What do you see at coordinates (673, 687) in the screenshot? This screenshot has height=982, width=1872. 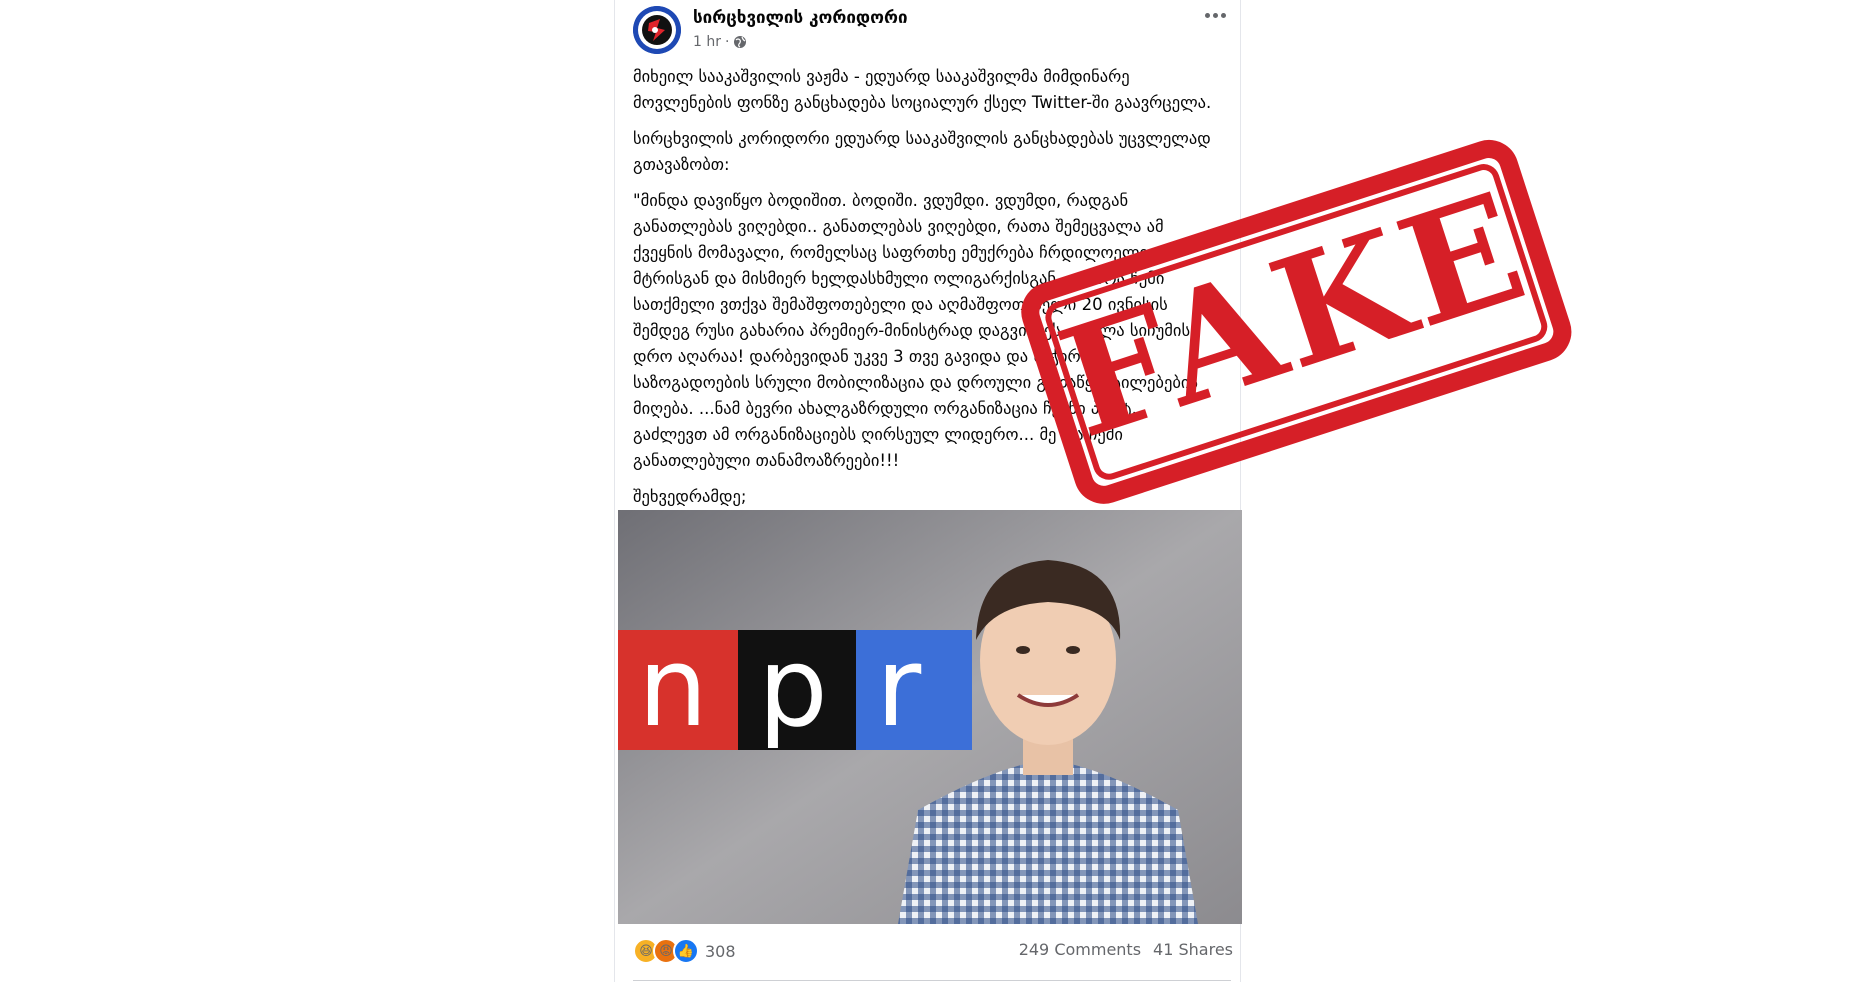 I see `npr-letter: n` at bounding box center [673, 687].